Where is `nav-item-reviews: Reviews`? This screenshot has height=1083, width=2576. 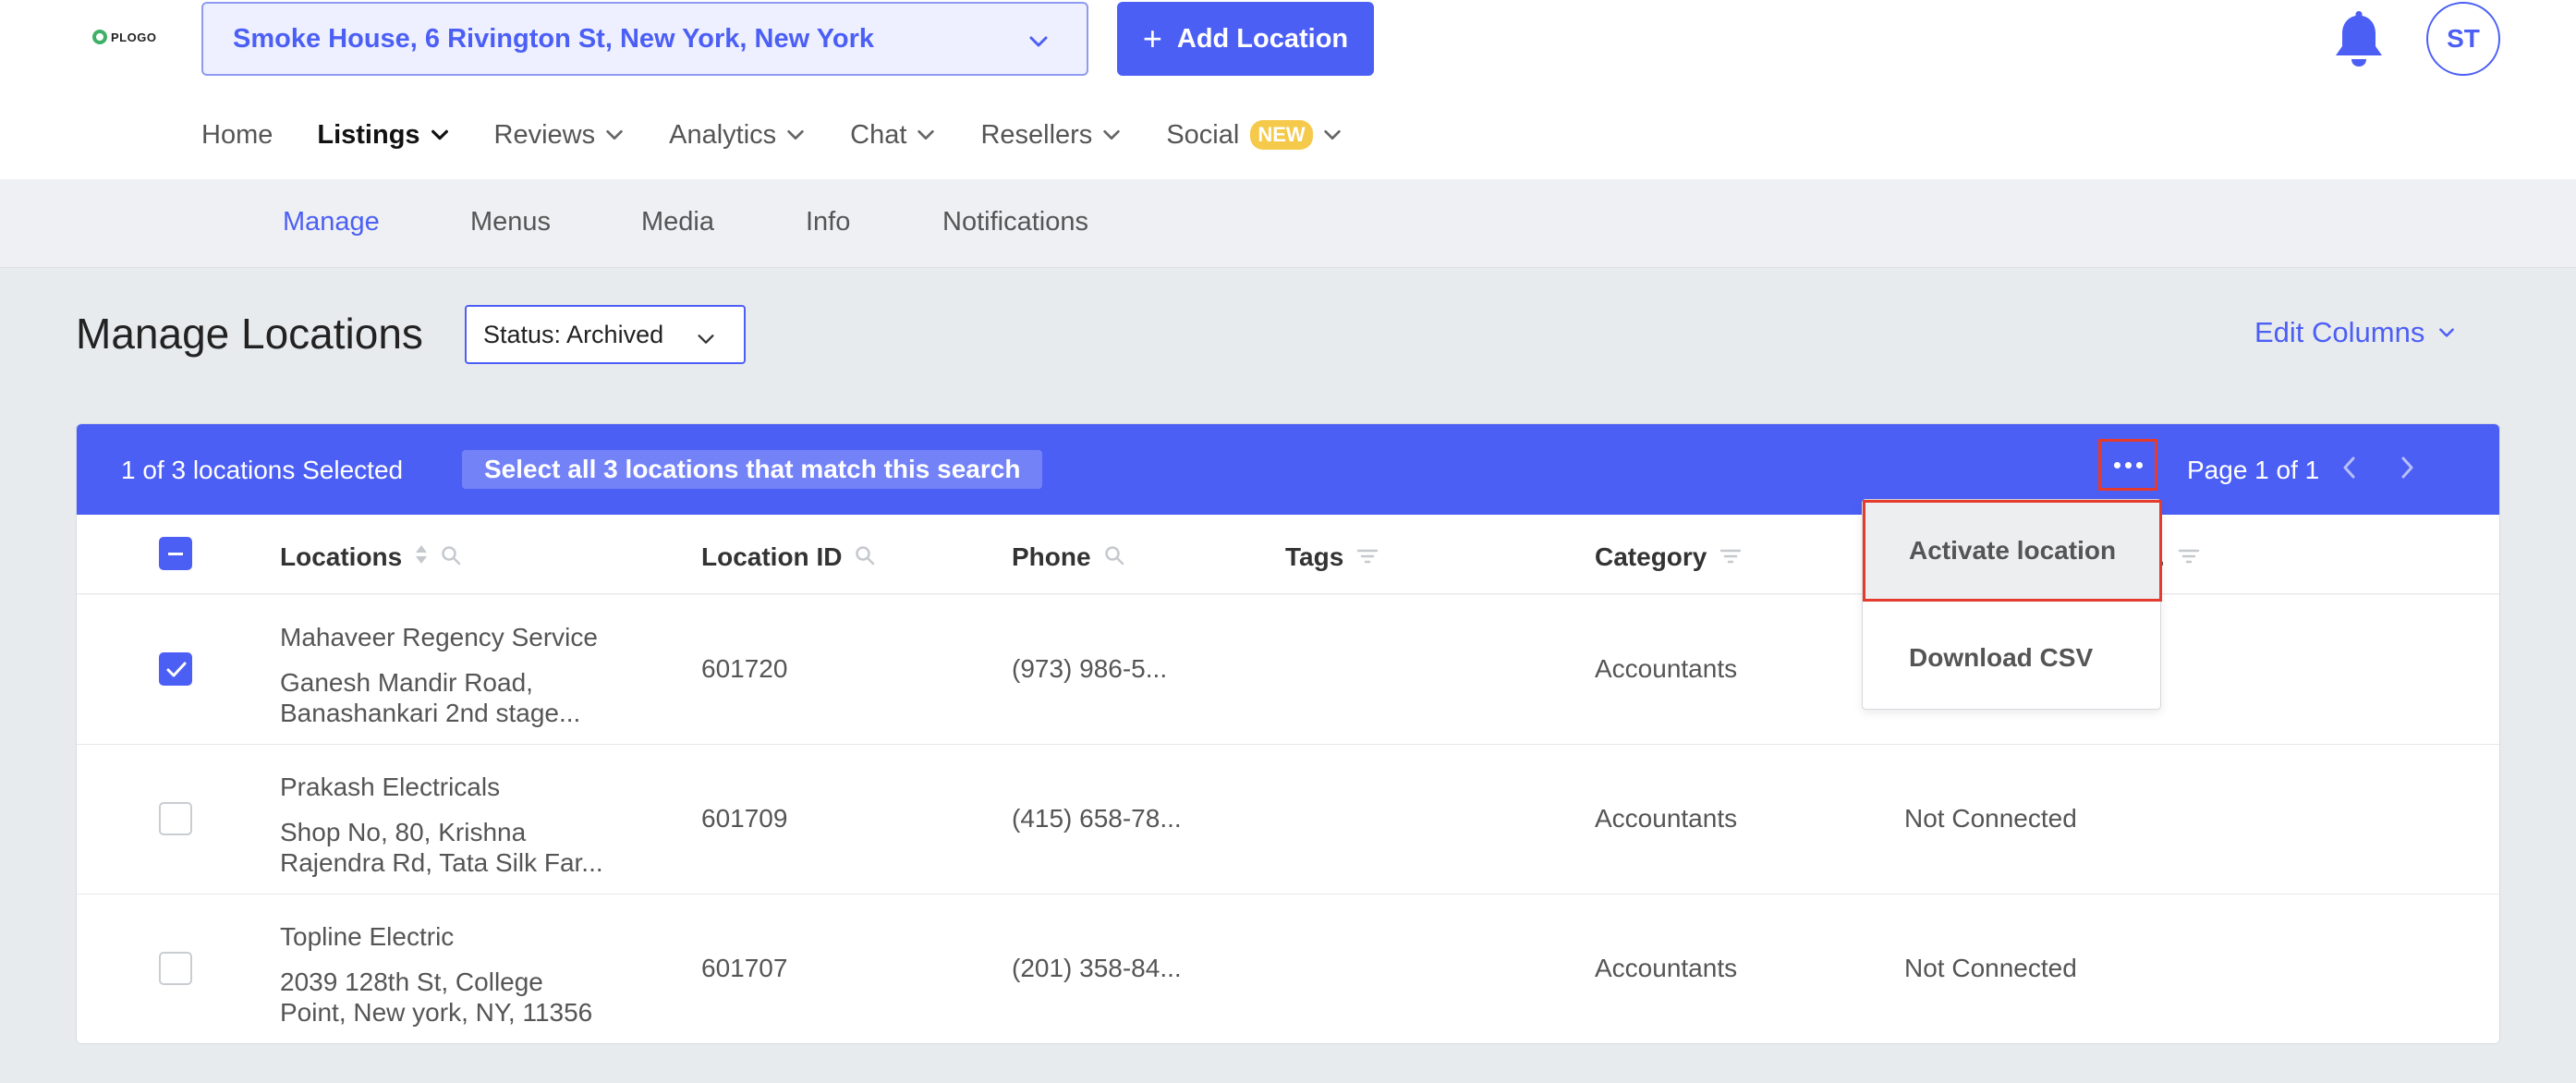 nav-item-reviews: Reviews is located at coordinates (560, 135).